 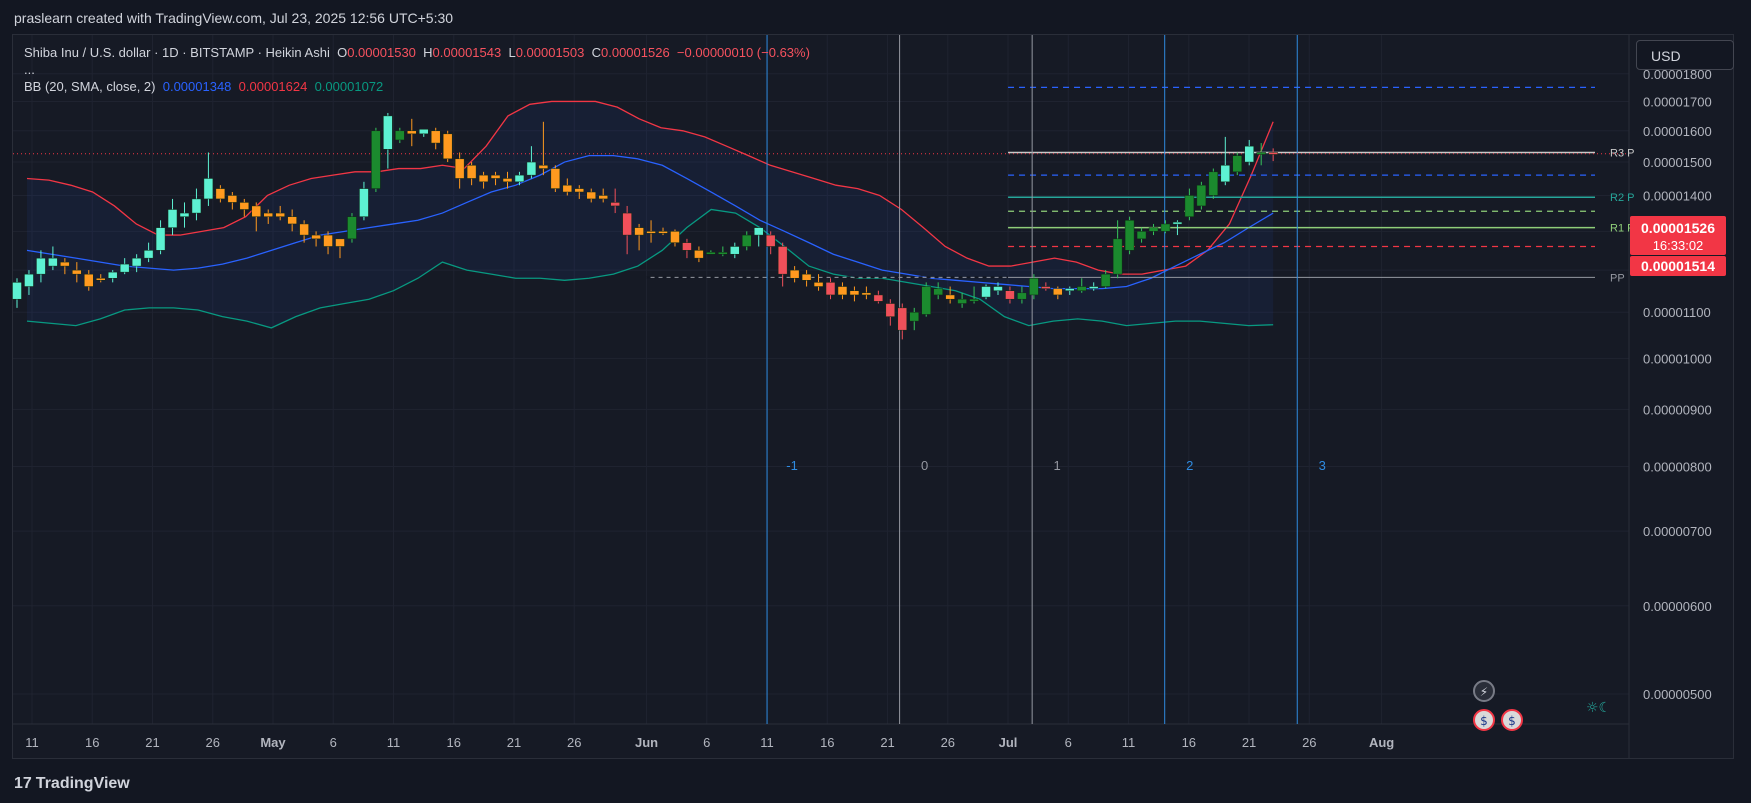 I want to click on cycle-label: 1, so click(x=1057, y=465).